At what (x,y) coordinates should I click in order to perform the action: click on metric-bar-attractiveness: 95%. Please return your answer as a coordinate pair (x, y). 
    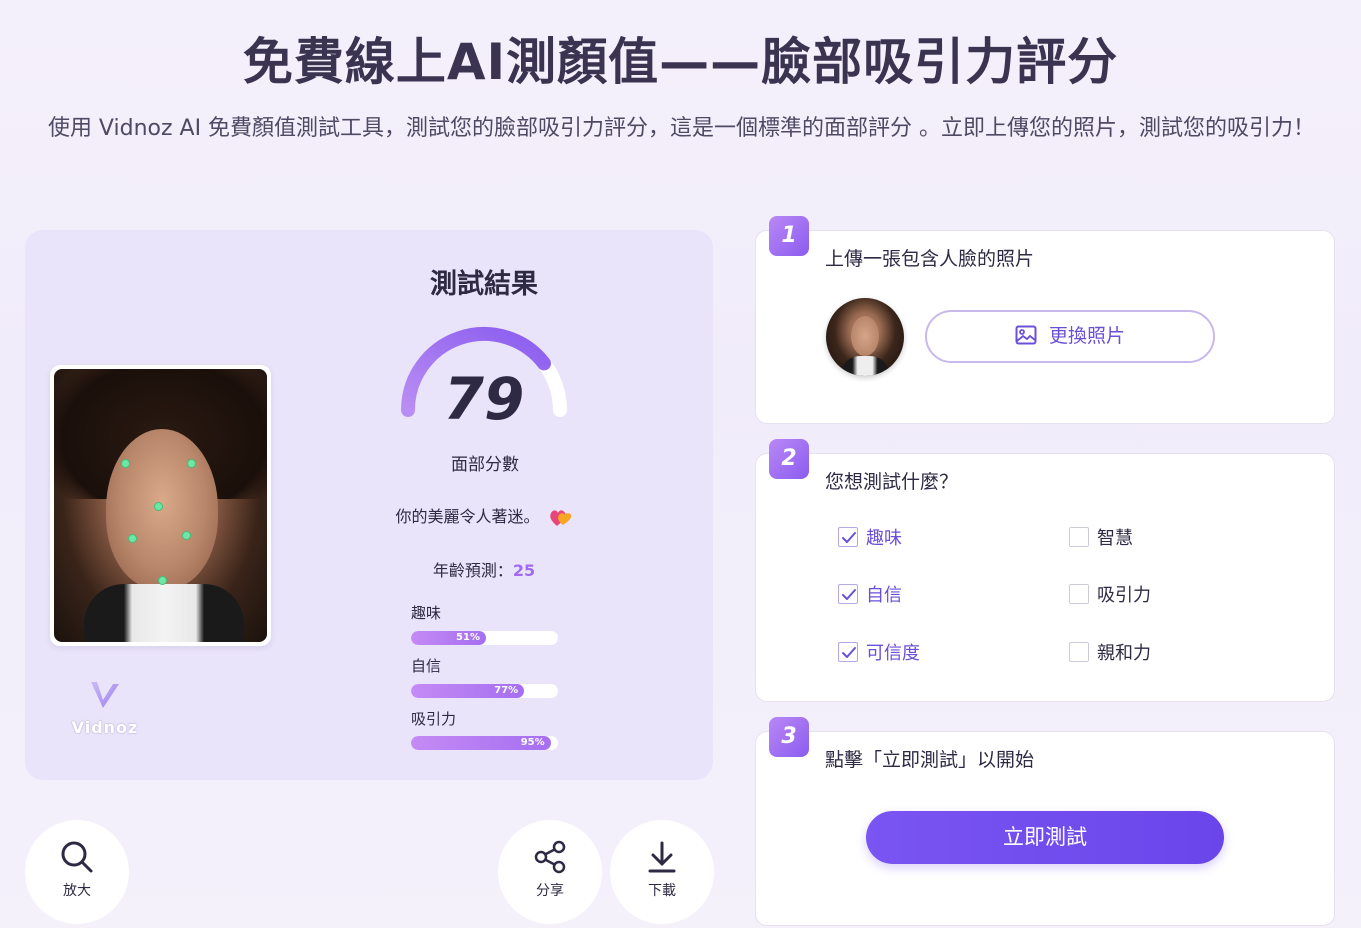
    Looking at the image, I should click on (484, 743).